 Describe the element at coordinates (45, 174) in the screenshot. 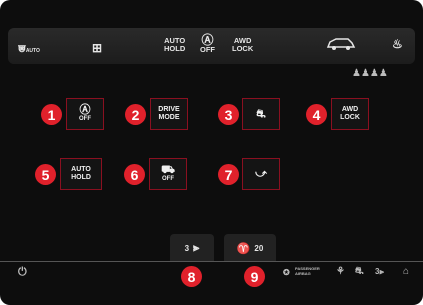

I see `callout-5: 5` at that location.